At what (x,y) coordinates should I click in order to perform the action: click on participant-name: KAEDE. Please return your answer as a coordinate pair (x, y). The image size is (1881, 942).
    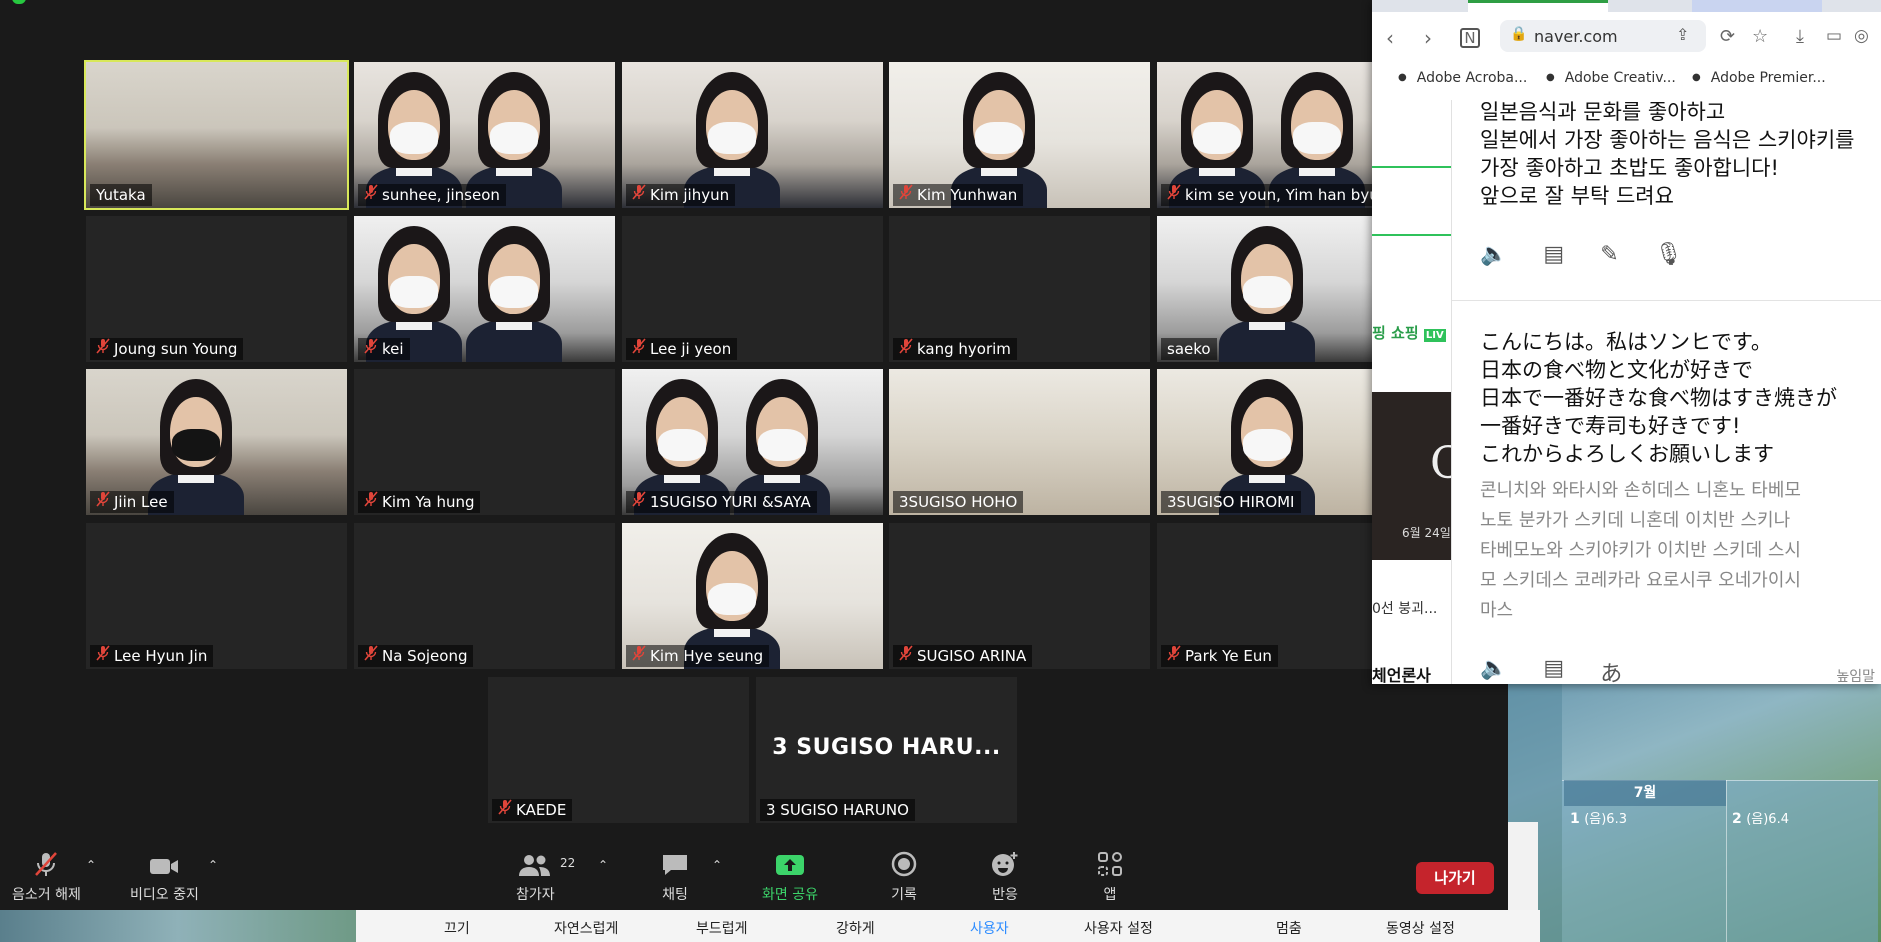
    Looking at the image, I should click on (541, 810).